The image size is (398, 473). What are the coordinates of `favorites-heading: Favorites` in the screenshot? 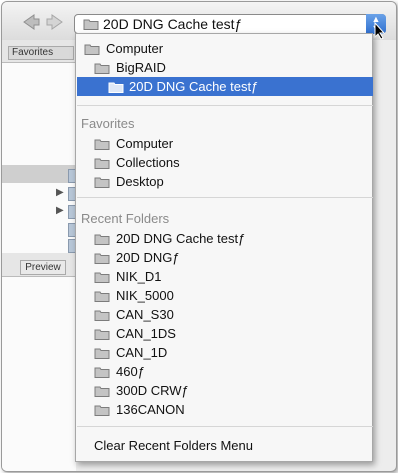 It's located at (108, 123).